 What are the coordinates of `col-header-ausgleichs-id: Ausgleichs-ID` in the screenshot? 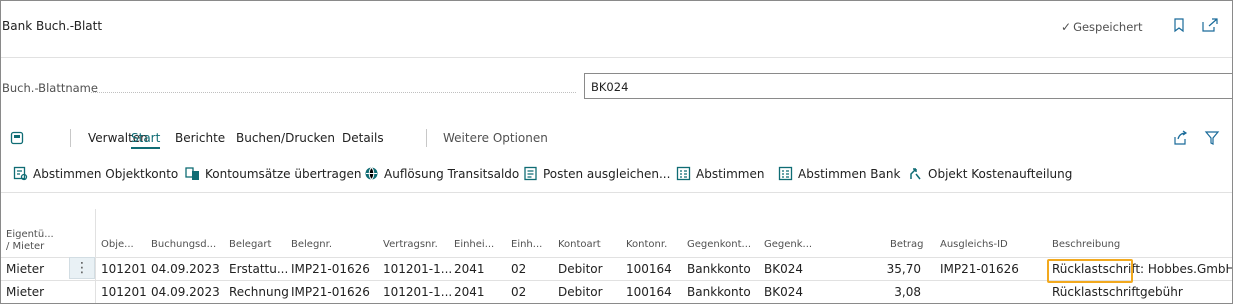 It's located at (974, 244).